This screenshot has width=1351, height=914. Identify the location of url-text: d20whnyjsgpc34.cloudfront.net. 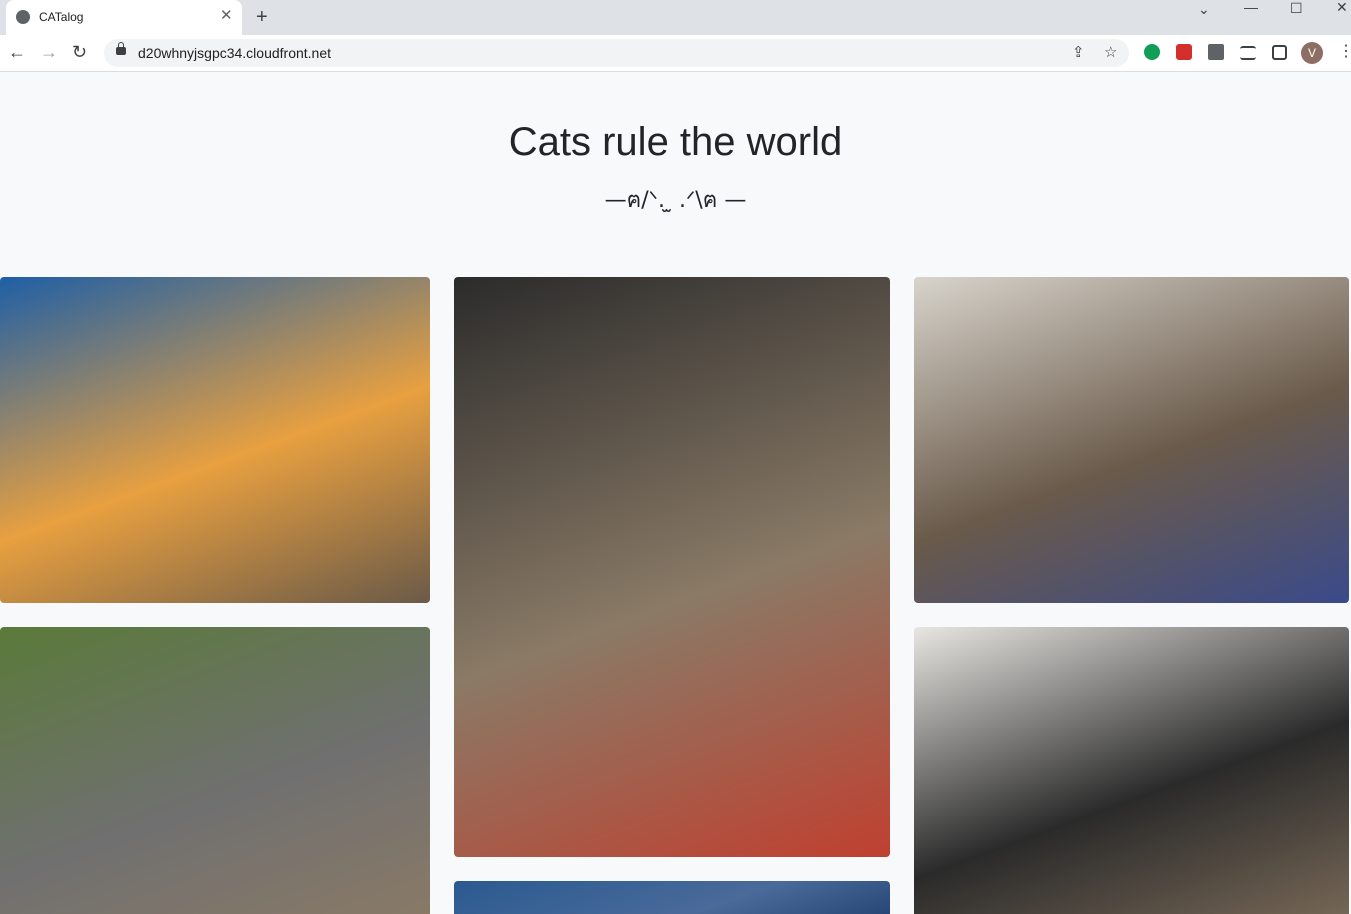
(234, 53).